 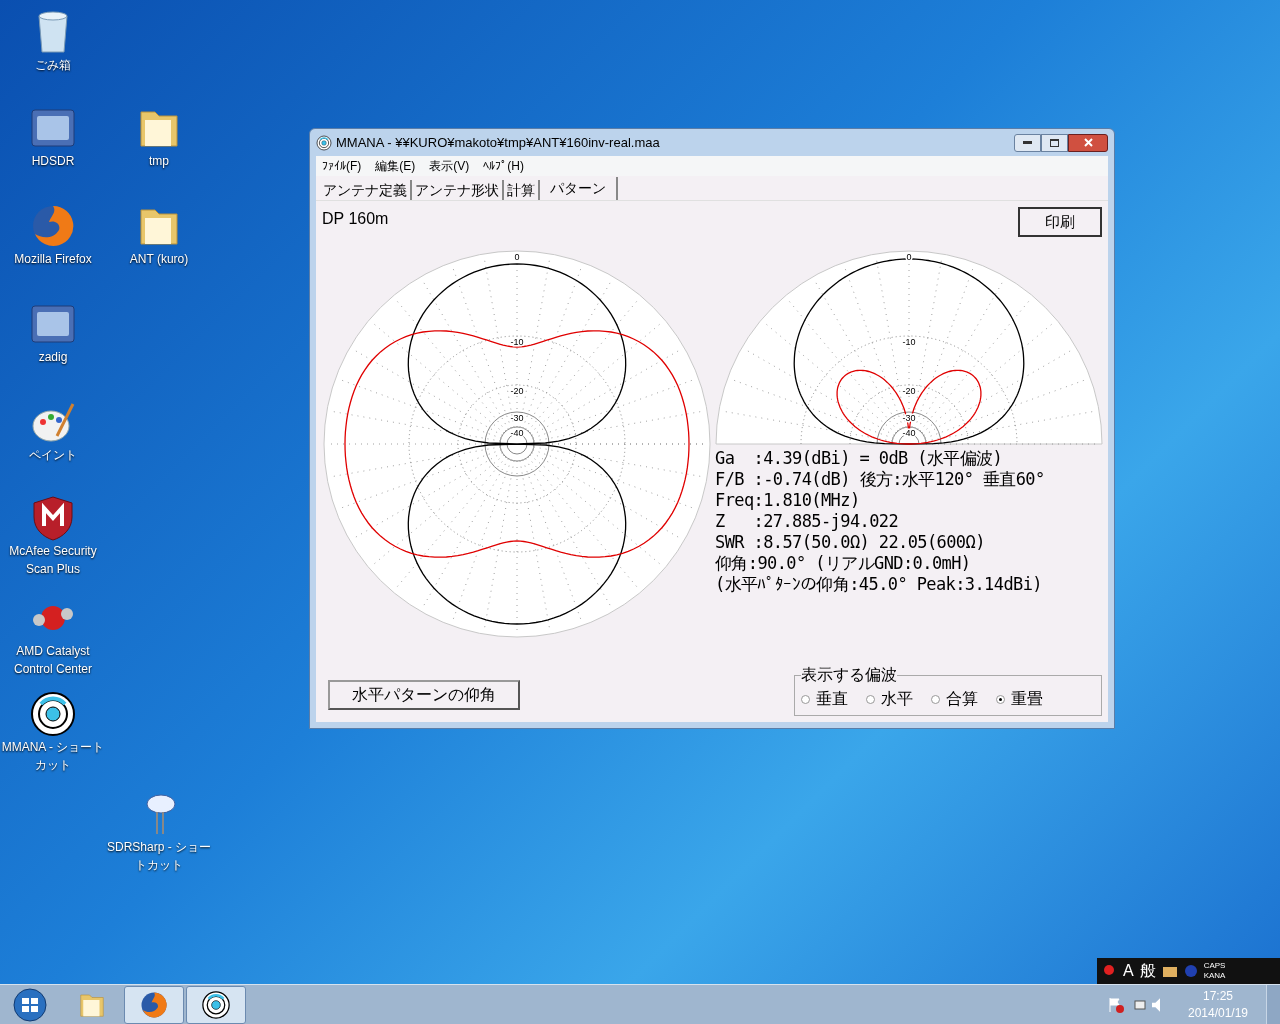 I want to click on desktop-icon: SDRSharp - ショートカット, so click(x=159, y=832).